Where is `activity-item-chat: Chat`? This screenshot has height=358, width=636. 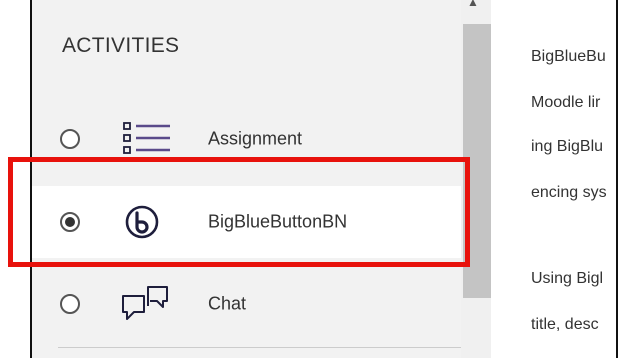
activity-item-chat: Chat is located at coordinates (246, 304).